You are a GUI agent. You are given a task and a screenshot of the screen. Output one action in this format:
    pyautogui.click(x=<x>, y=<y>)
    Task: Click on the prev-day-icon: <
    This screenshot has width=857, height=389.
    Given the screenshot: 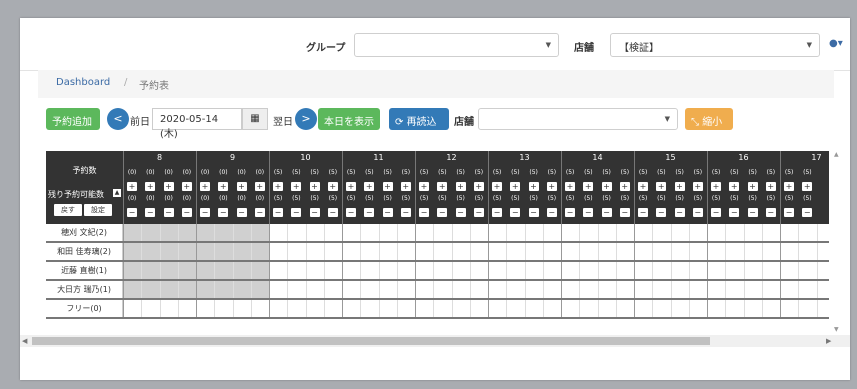 What is the action you would take?
    pyautogui.click(x=118, y=119)
    